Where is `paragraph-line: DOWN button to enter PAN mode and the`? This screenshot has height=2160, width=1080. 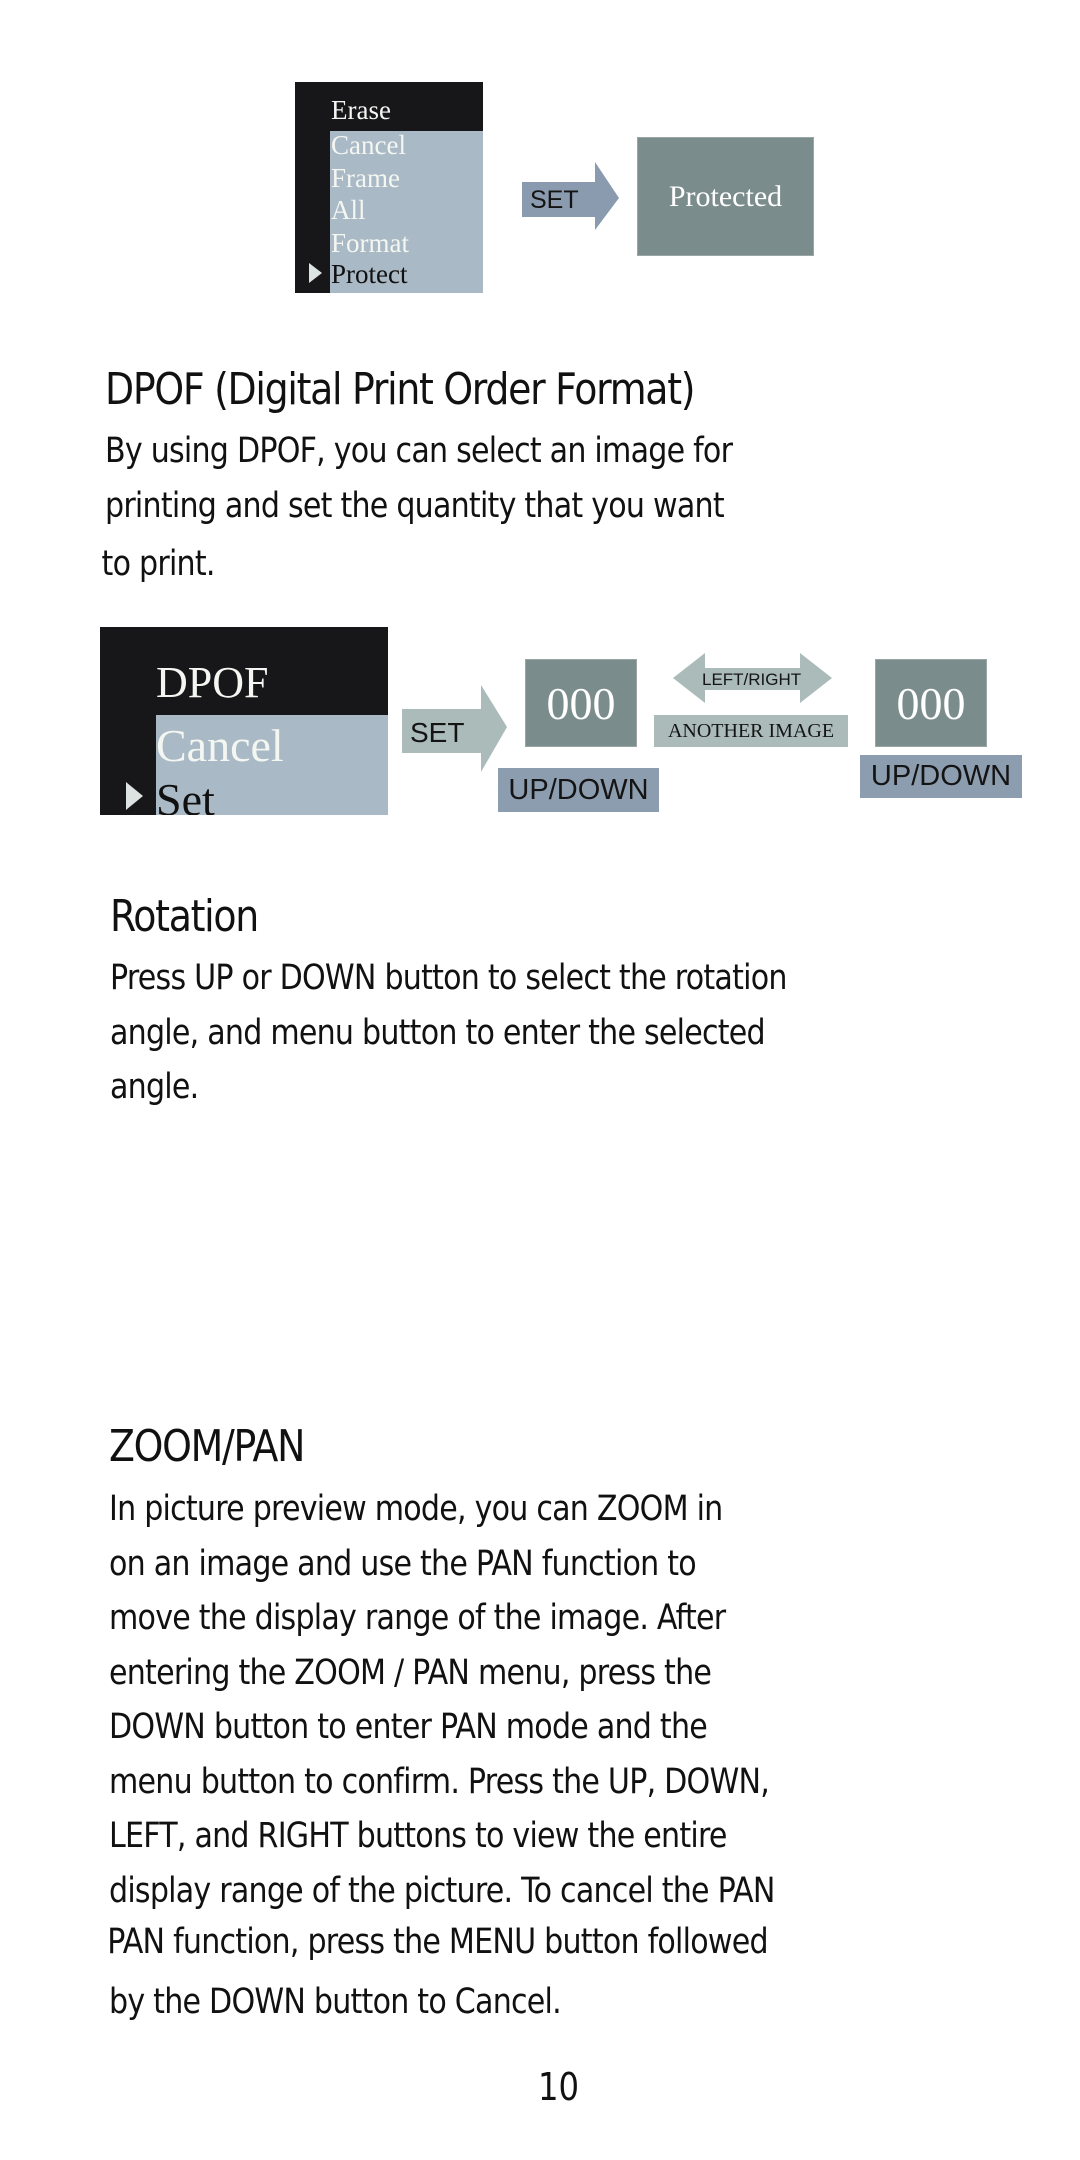
paragraph-line: DOWN button to enter PAN mode and the is located at coordinates (408, 1727).